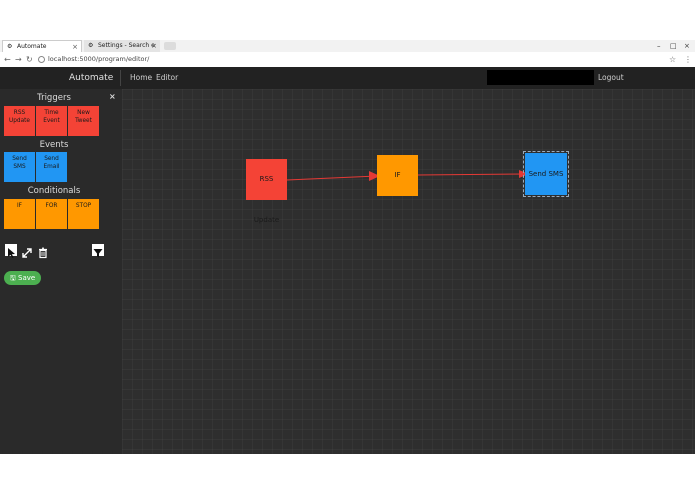 Image resolution: width=695 pixels, height=494 pixels. I want to click on divider, so click(120, 78).